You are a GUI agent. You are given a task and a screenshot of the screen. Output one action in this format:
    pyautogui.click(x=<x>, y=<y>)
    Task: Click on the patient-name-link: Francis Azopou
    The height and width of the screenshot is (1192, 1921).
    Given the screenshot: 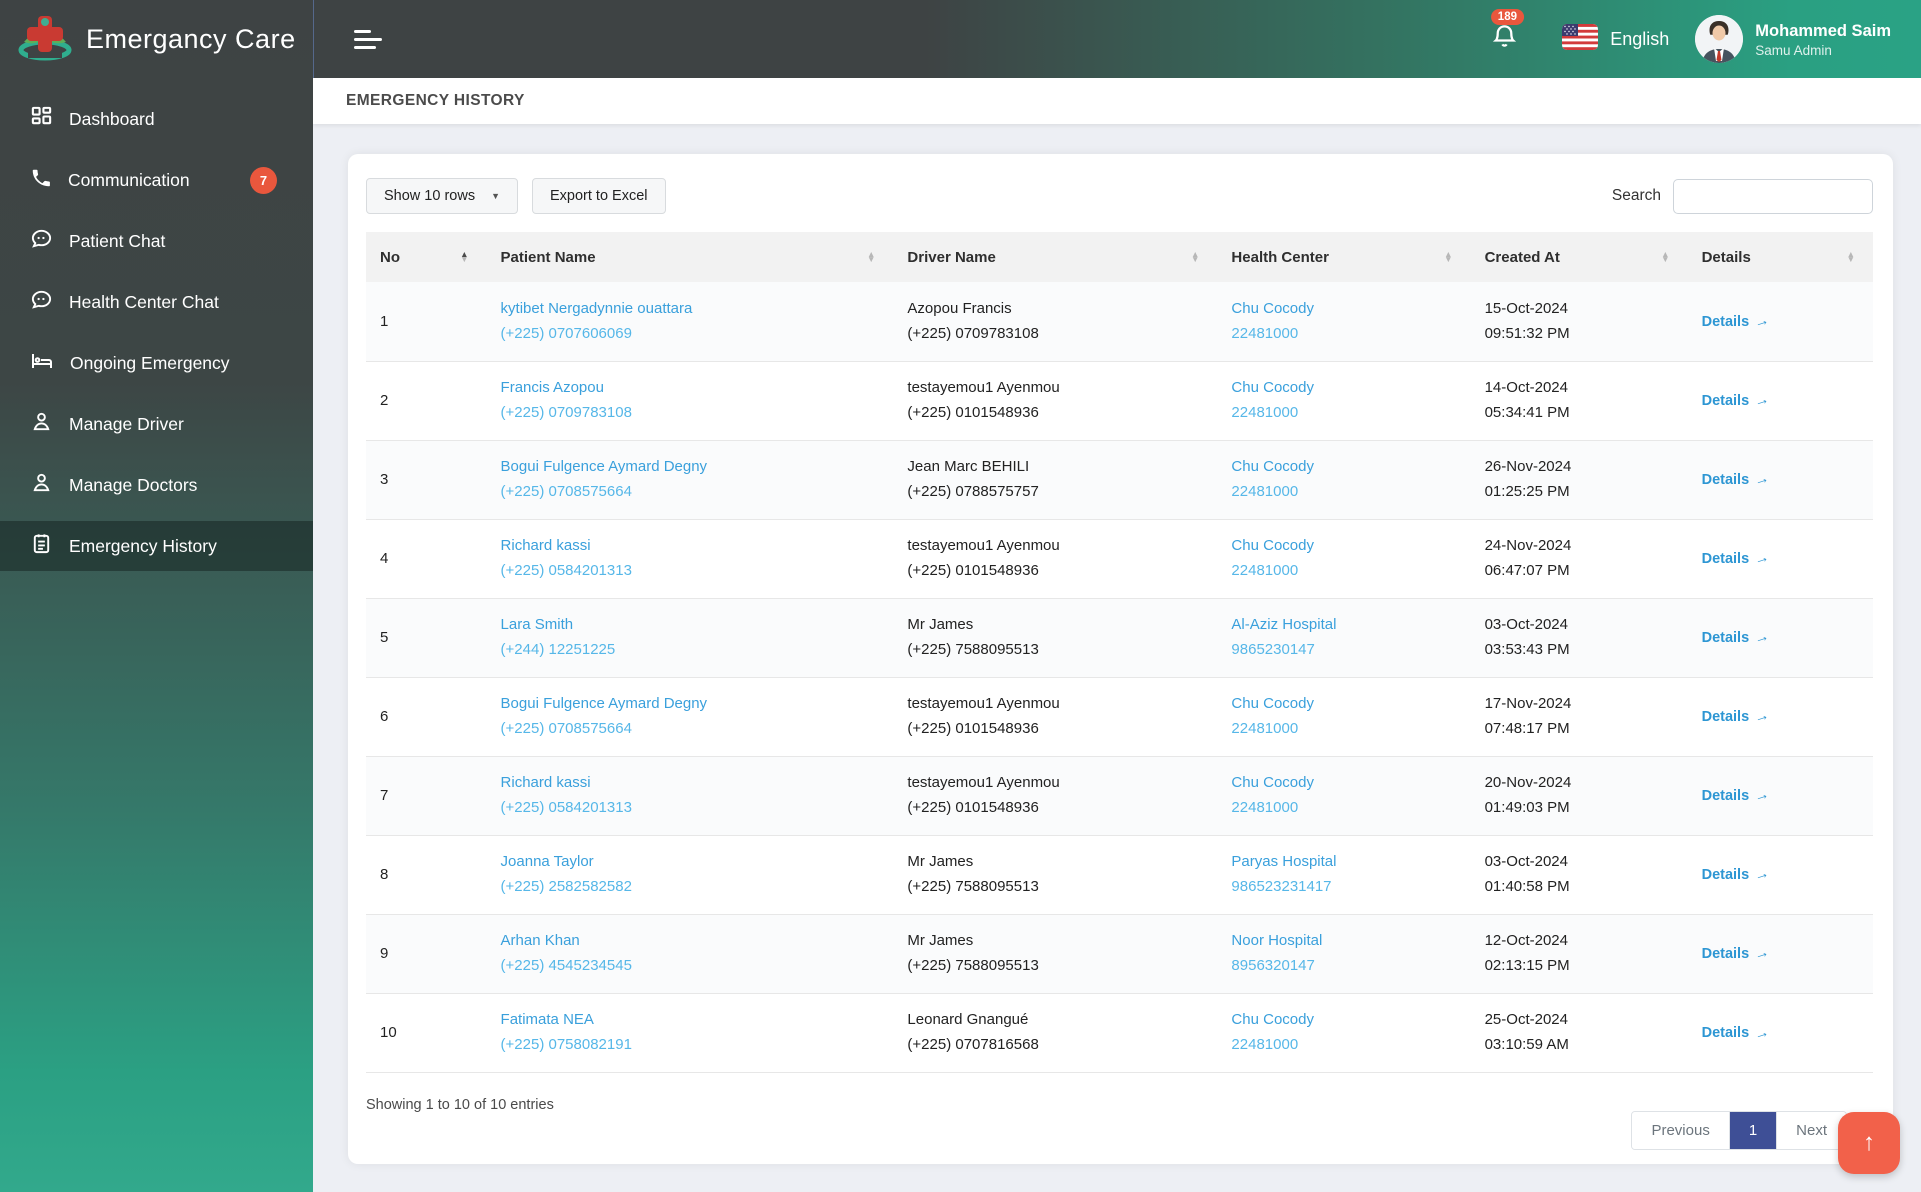 What is the action you would take?
    pyautogui.click(x=552, y=388)
    